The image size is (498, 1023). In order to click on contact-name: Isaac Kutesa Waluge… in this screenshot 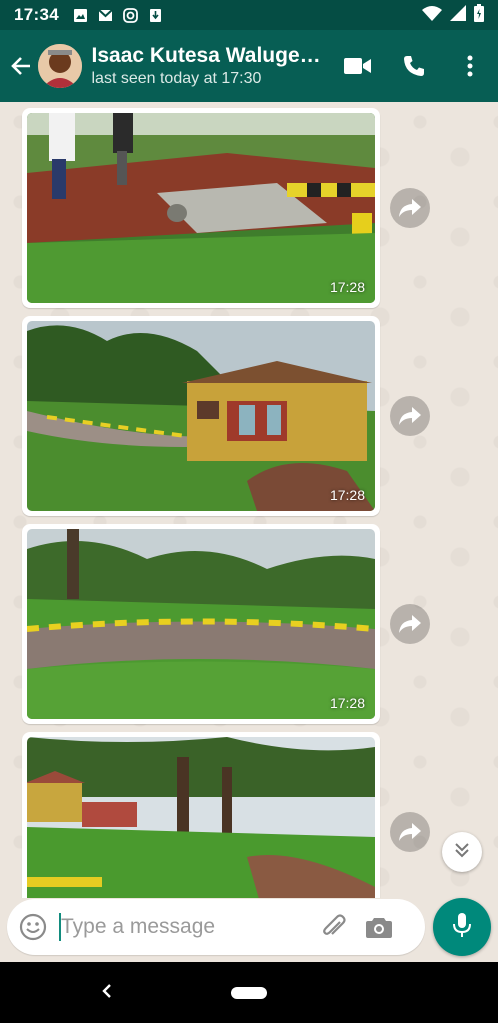, I will do `click(206, 55)`.